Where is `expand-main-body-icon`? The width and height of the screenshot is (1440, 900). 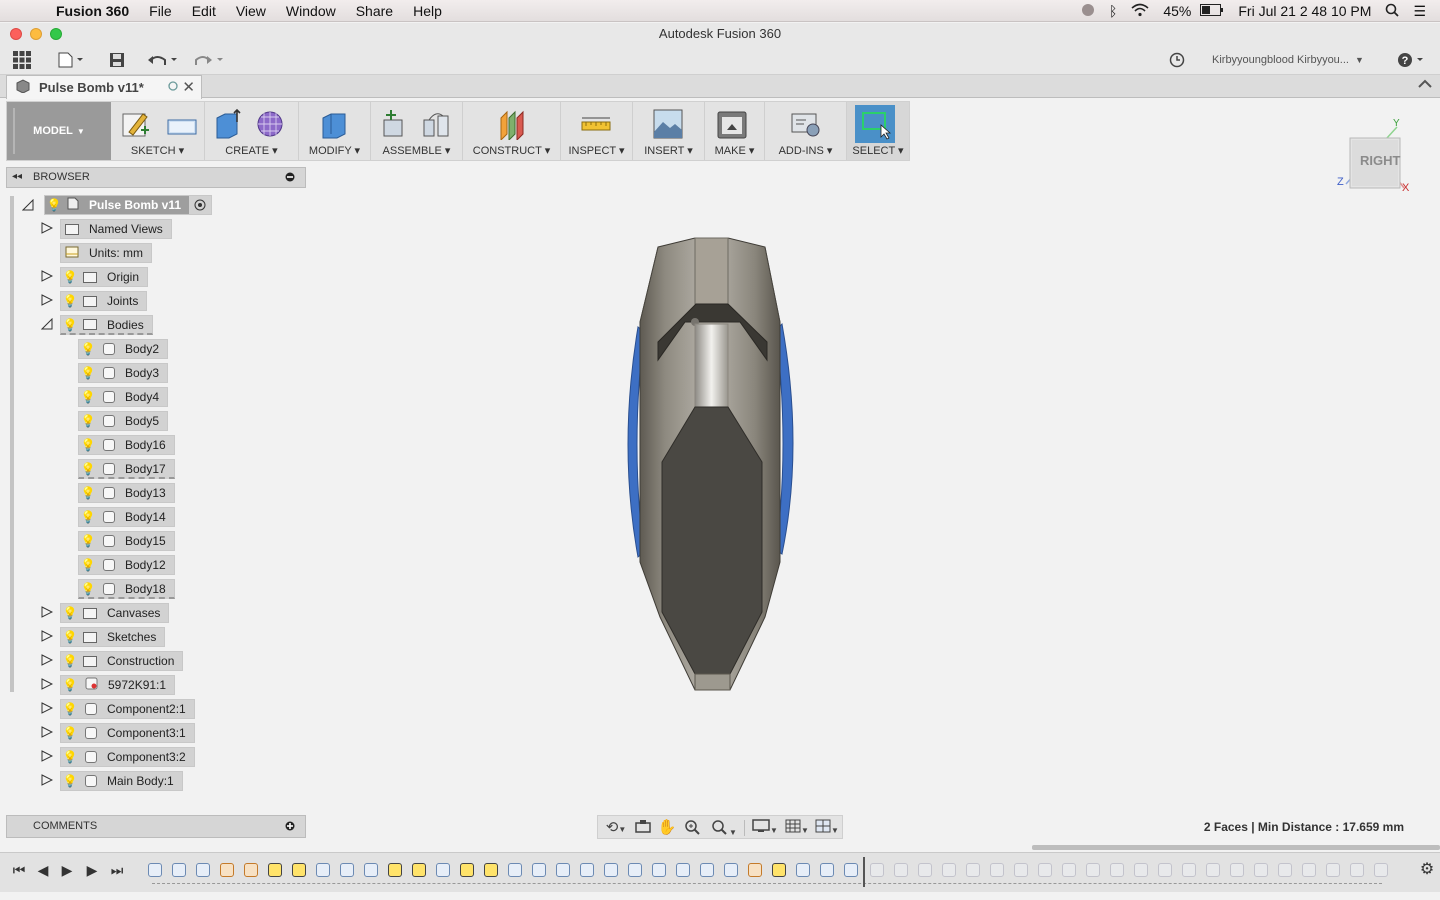 expand-main-body-icon is located at coordinates (47, 780).